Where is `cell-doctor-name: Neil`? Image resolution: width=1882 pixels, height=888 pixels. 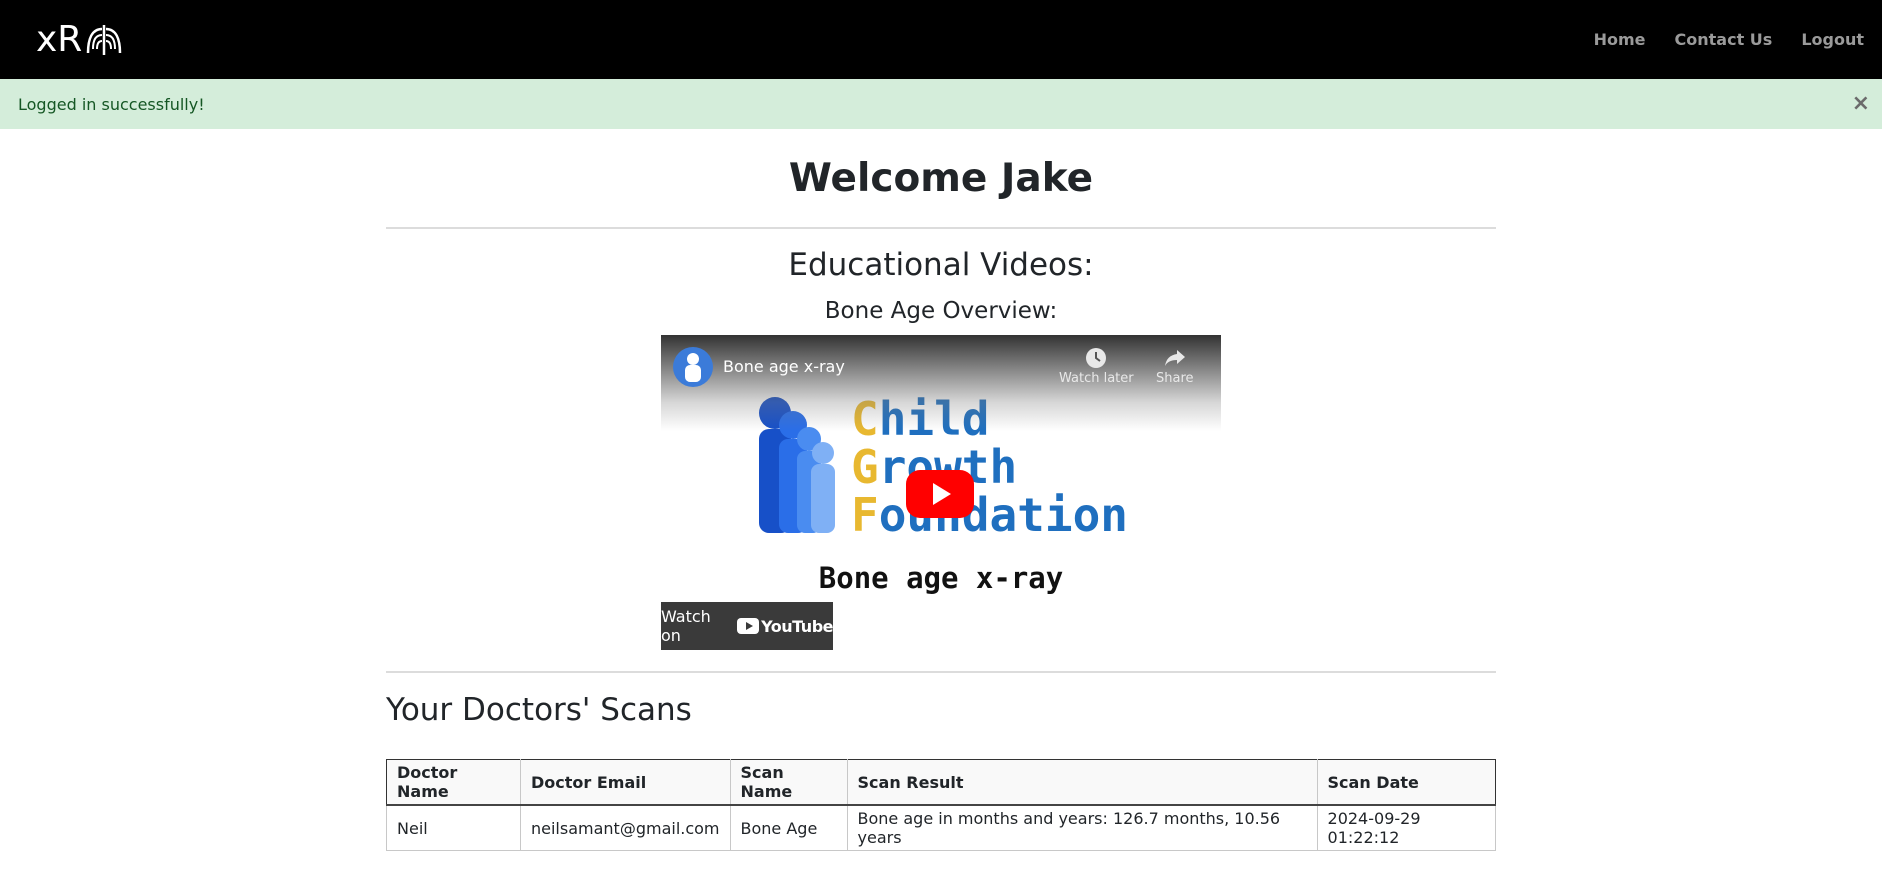 cell-doctor-name: Neil is located at coordinates (453, 827).